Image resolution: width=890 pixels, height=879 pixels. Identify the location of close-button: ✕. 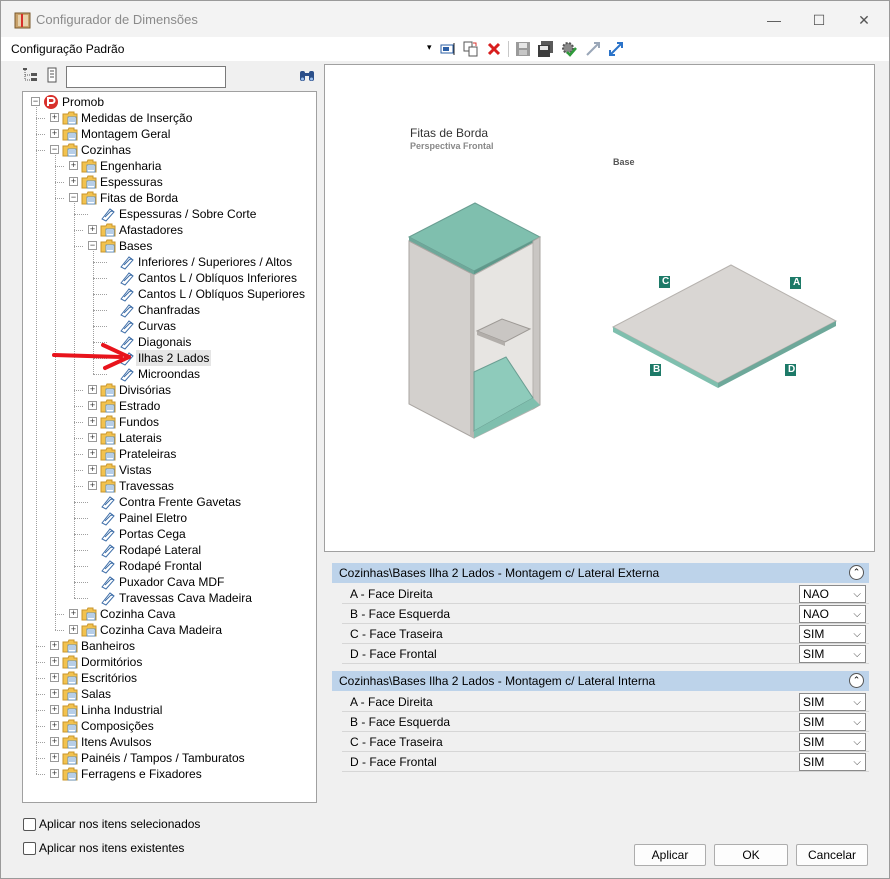
(864, 20).